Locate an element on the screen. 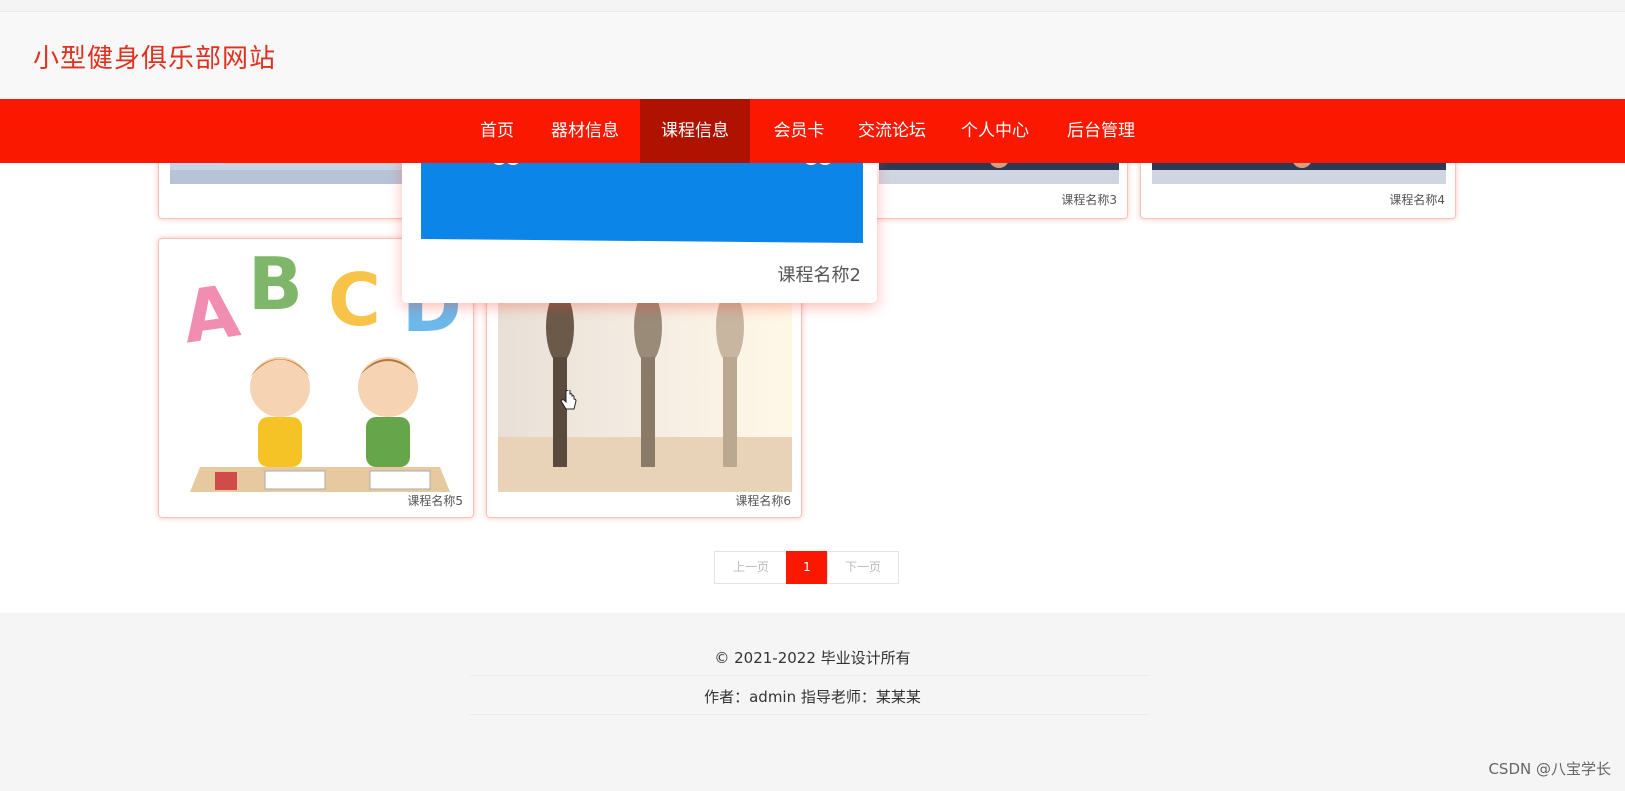 This screenshot has width=1625, height=791. nav-item-courses: 课程信息 is located at coordinates (695, 131).